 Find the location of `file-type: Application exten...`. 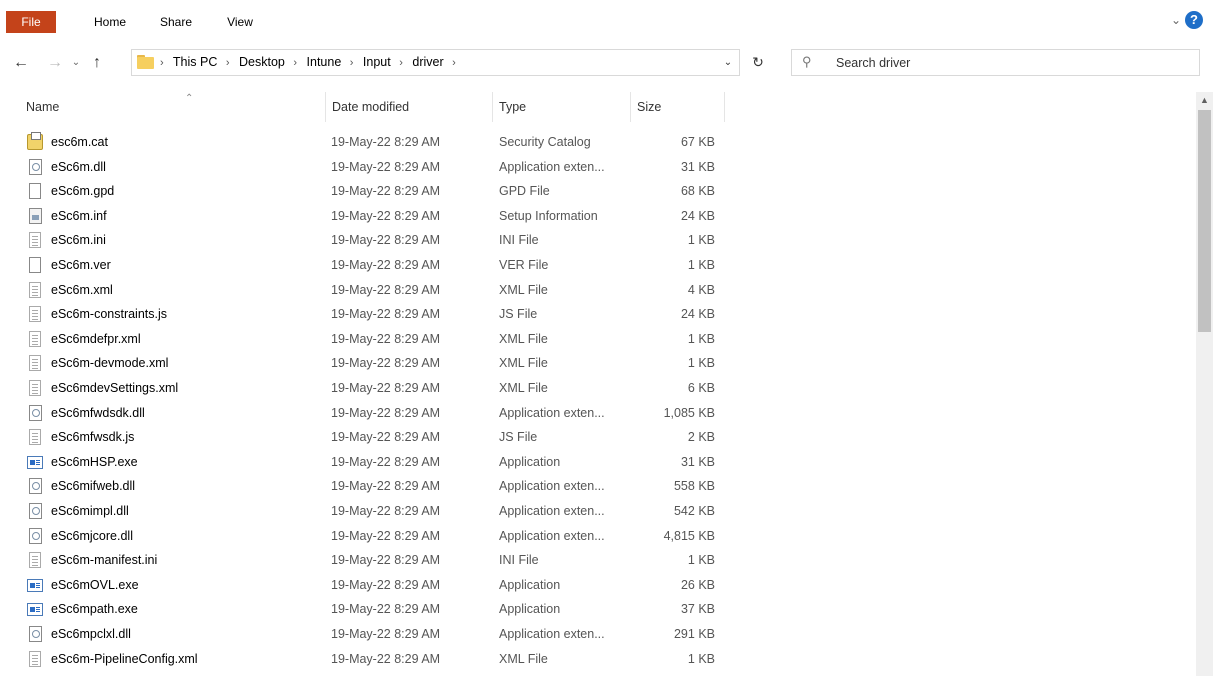

file-type: Application exten... is located at coordinates (552, 412).